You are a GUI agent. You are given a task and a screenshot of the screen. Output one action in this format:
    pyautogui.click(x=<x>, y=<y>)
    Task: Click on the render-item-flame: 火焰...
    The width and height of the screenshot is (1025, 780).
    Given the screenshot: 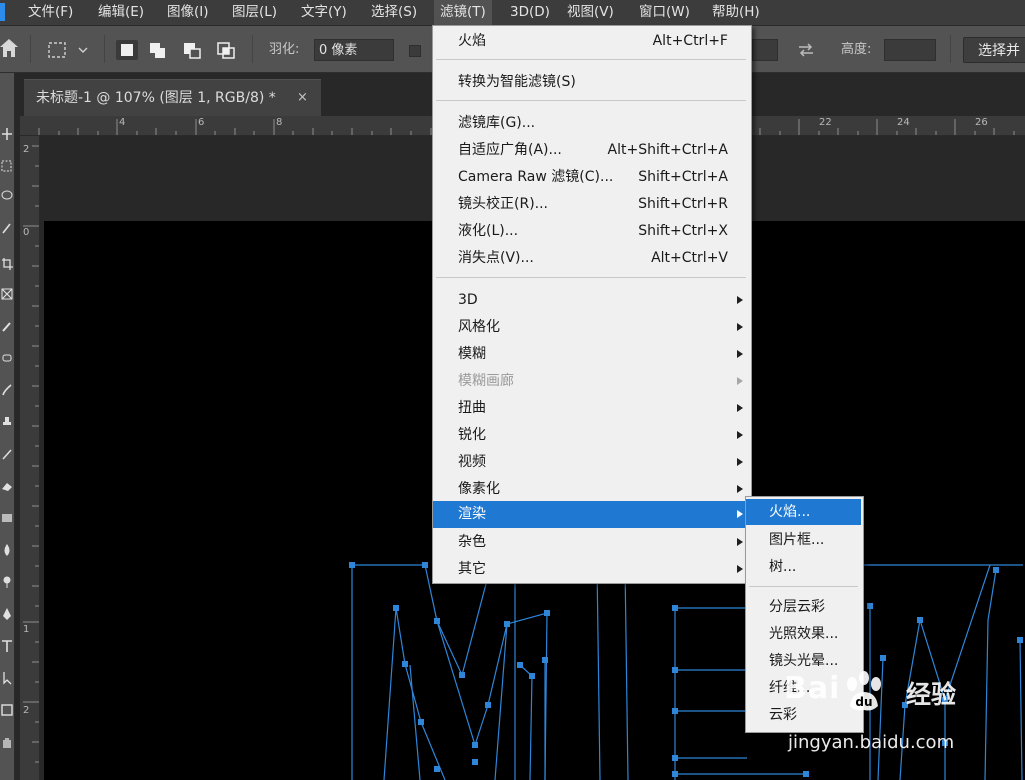 What is the action you would take?
    pyautogui.click(x=803, y=512)
    